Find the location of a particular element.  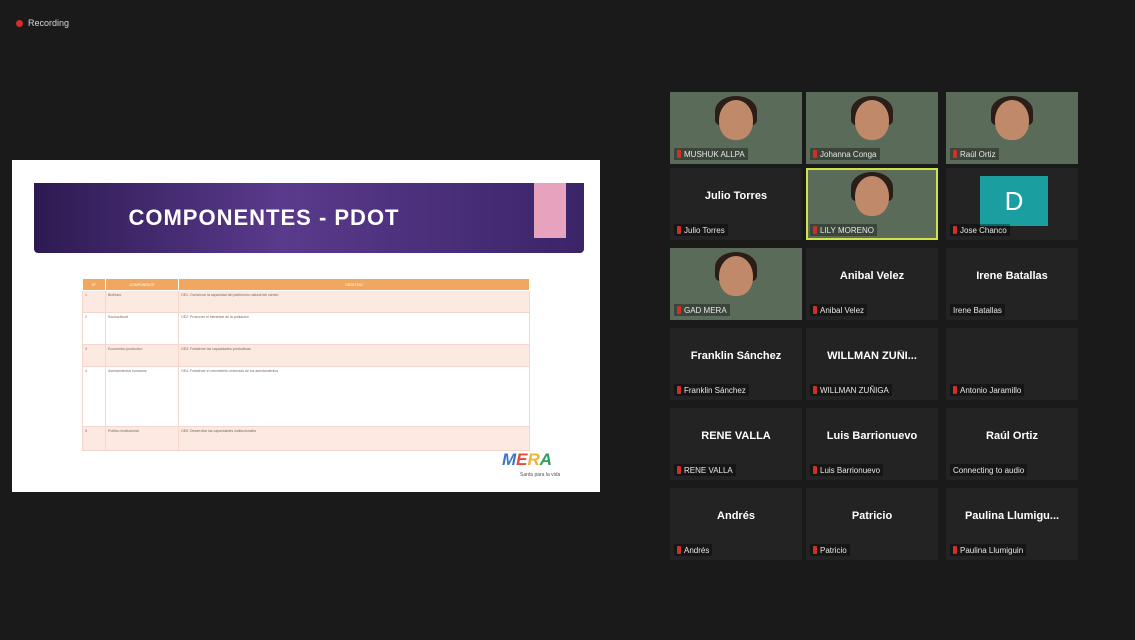

participant-name-label: Jose Chanco is located at coordinates (980, 230).